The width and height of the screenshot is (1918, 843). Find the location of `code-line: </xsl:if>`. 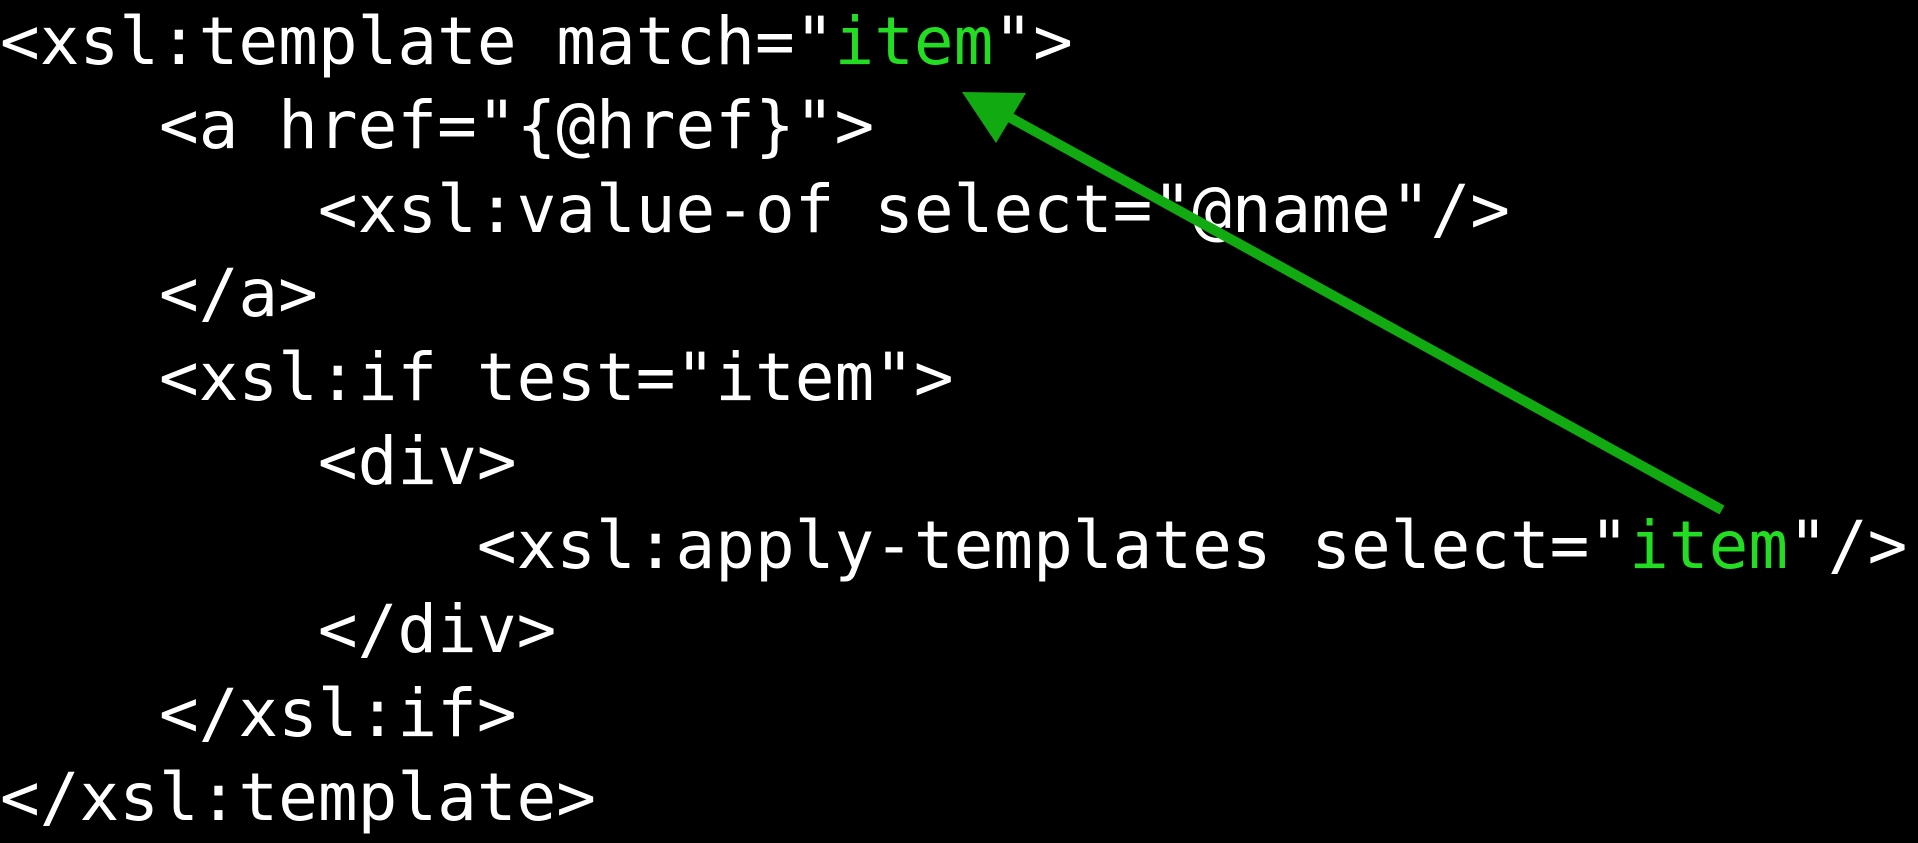

code-line: </xsl:if> is located at coordinates (258, 714).